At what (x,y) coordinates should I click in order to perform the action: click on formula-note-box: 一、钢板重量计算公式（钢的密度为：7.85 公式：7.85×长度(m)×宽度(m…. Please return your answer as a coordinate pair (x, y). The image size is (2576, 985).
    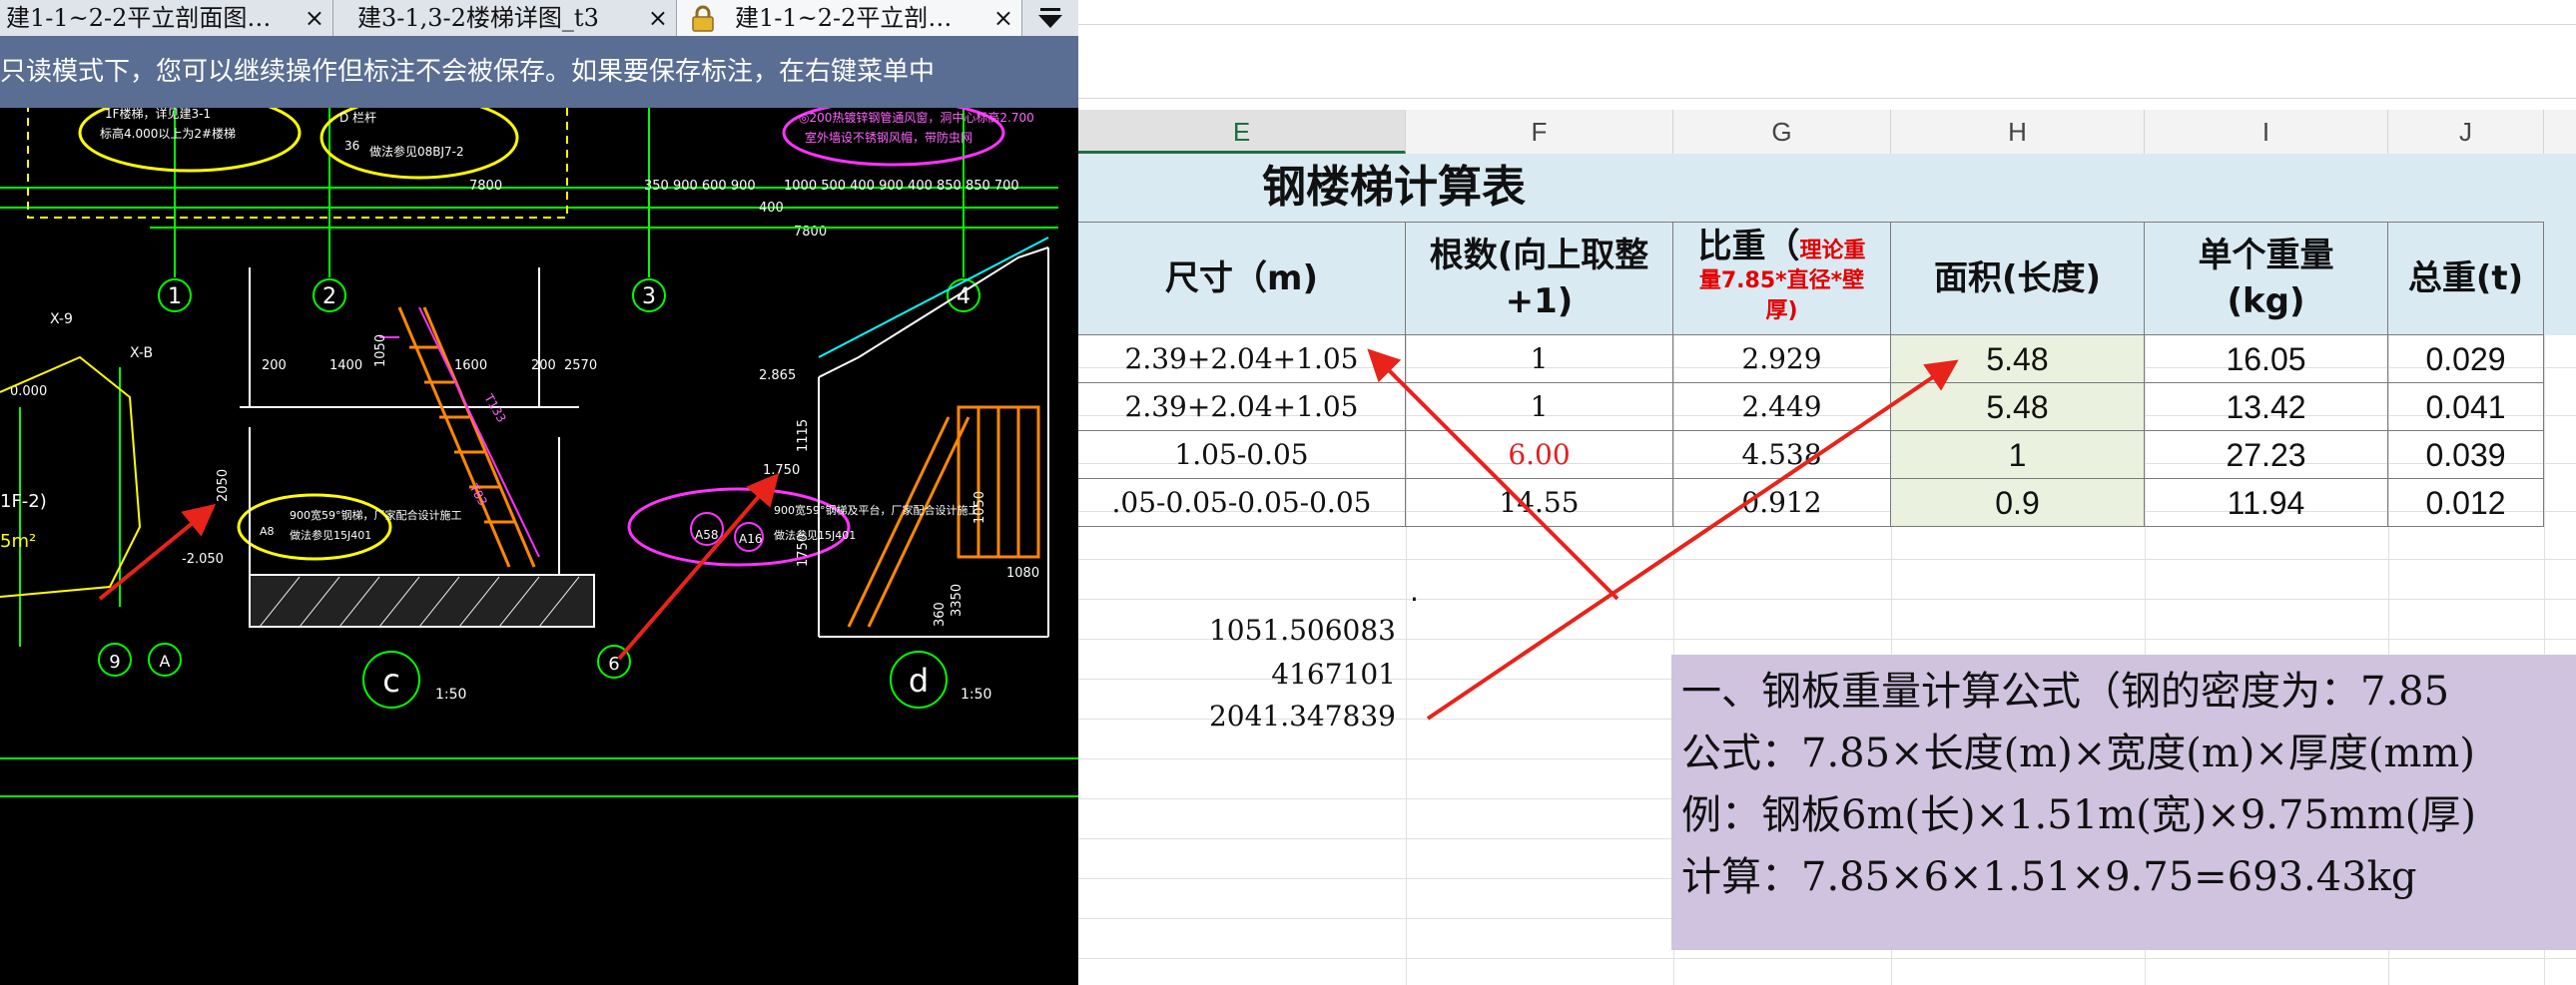
    Looking at the image, I should click on (2123, 802).